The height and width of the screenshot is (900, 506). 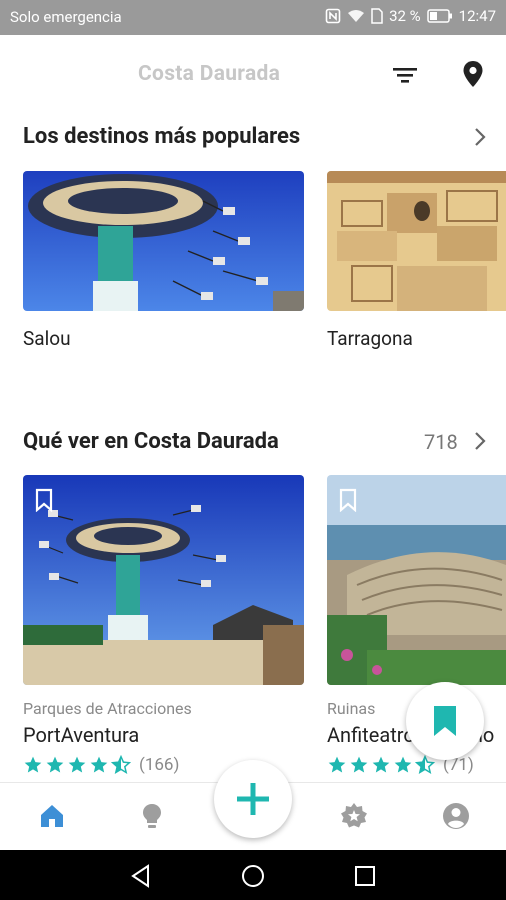 I want to click on nfc-icon, so click(x=333, y=16).